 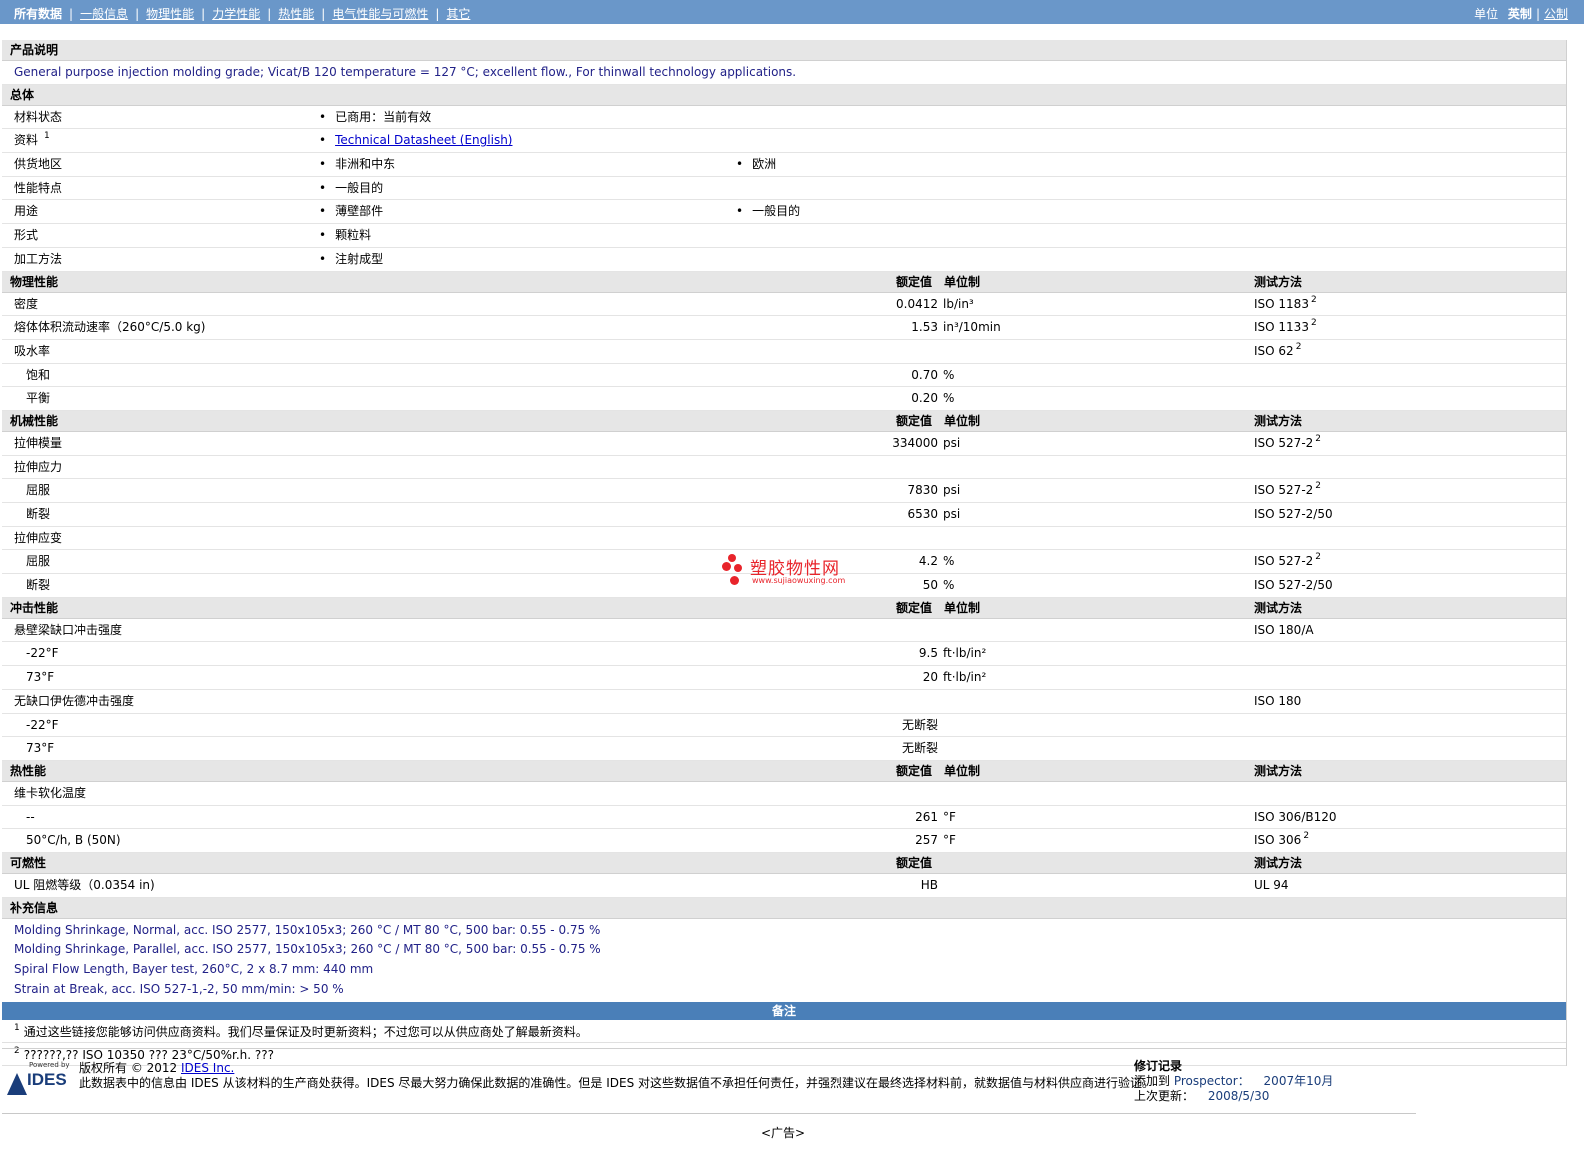 What do you see at coordinates (930, 585) in the screenshot?
I see `property-value: 50` at bounding box center [930, 585].